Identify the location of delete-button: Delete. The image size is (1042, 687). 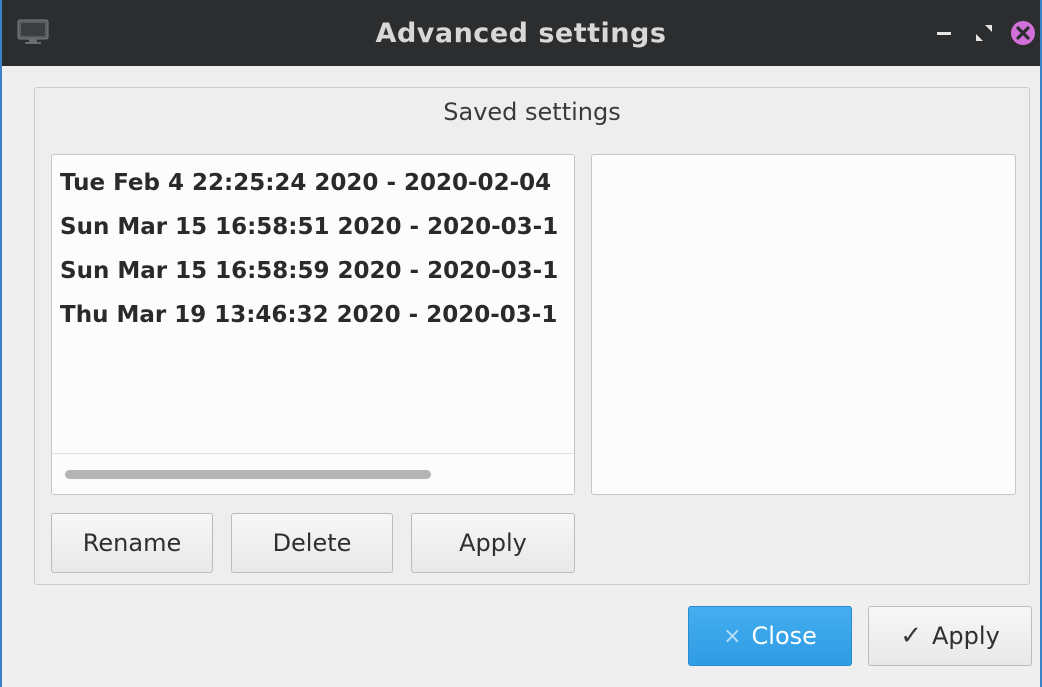
(312, 543).